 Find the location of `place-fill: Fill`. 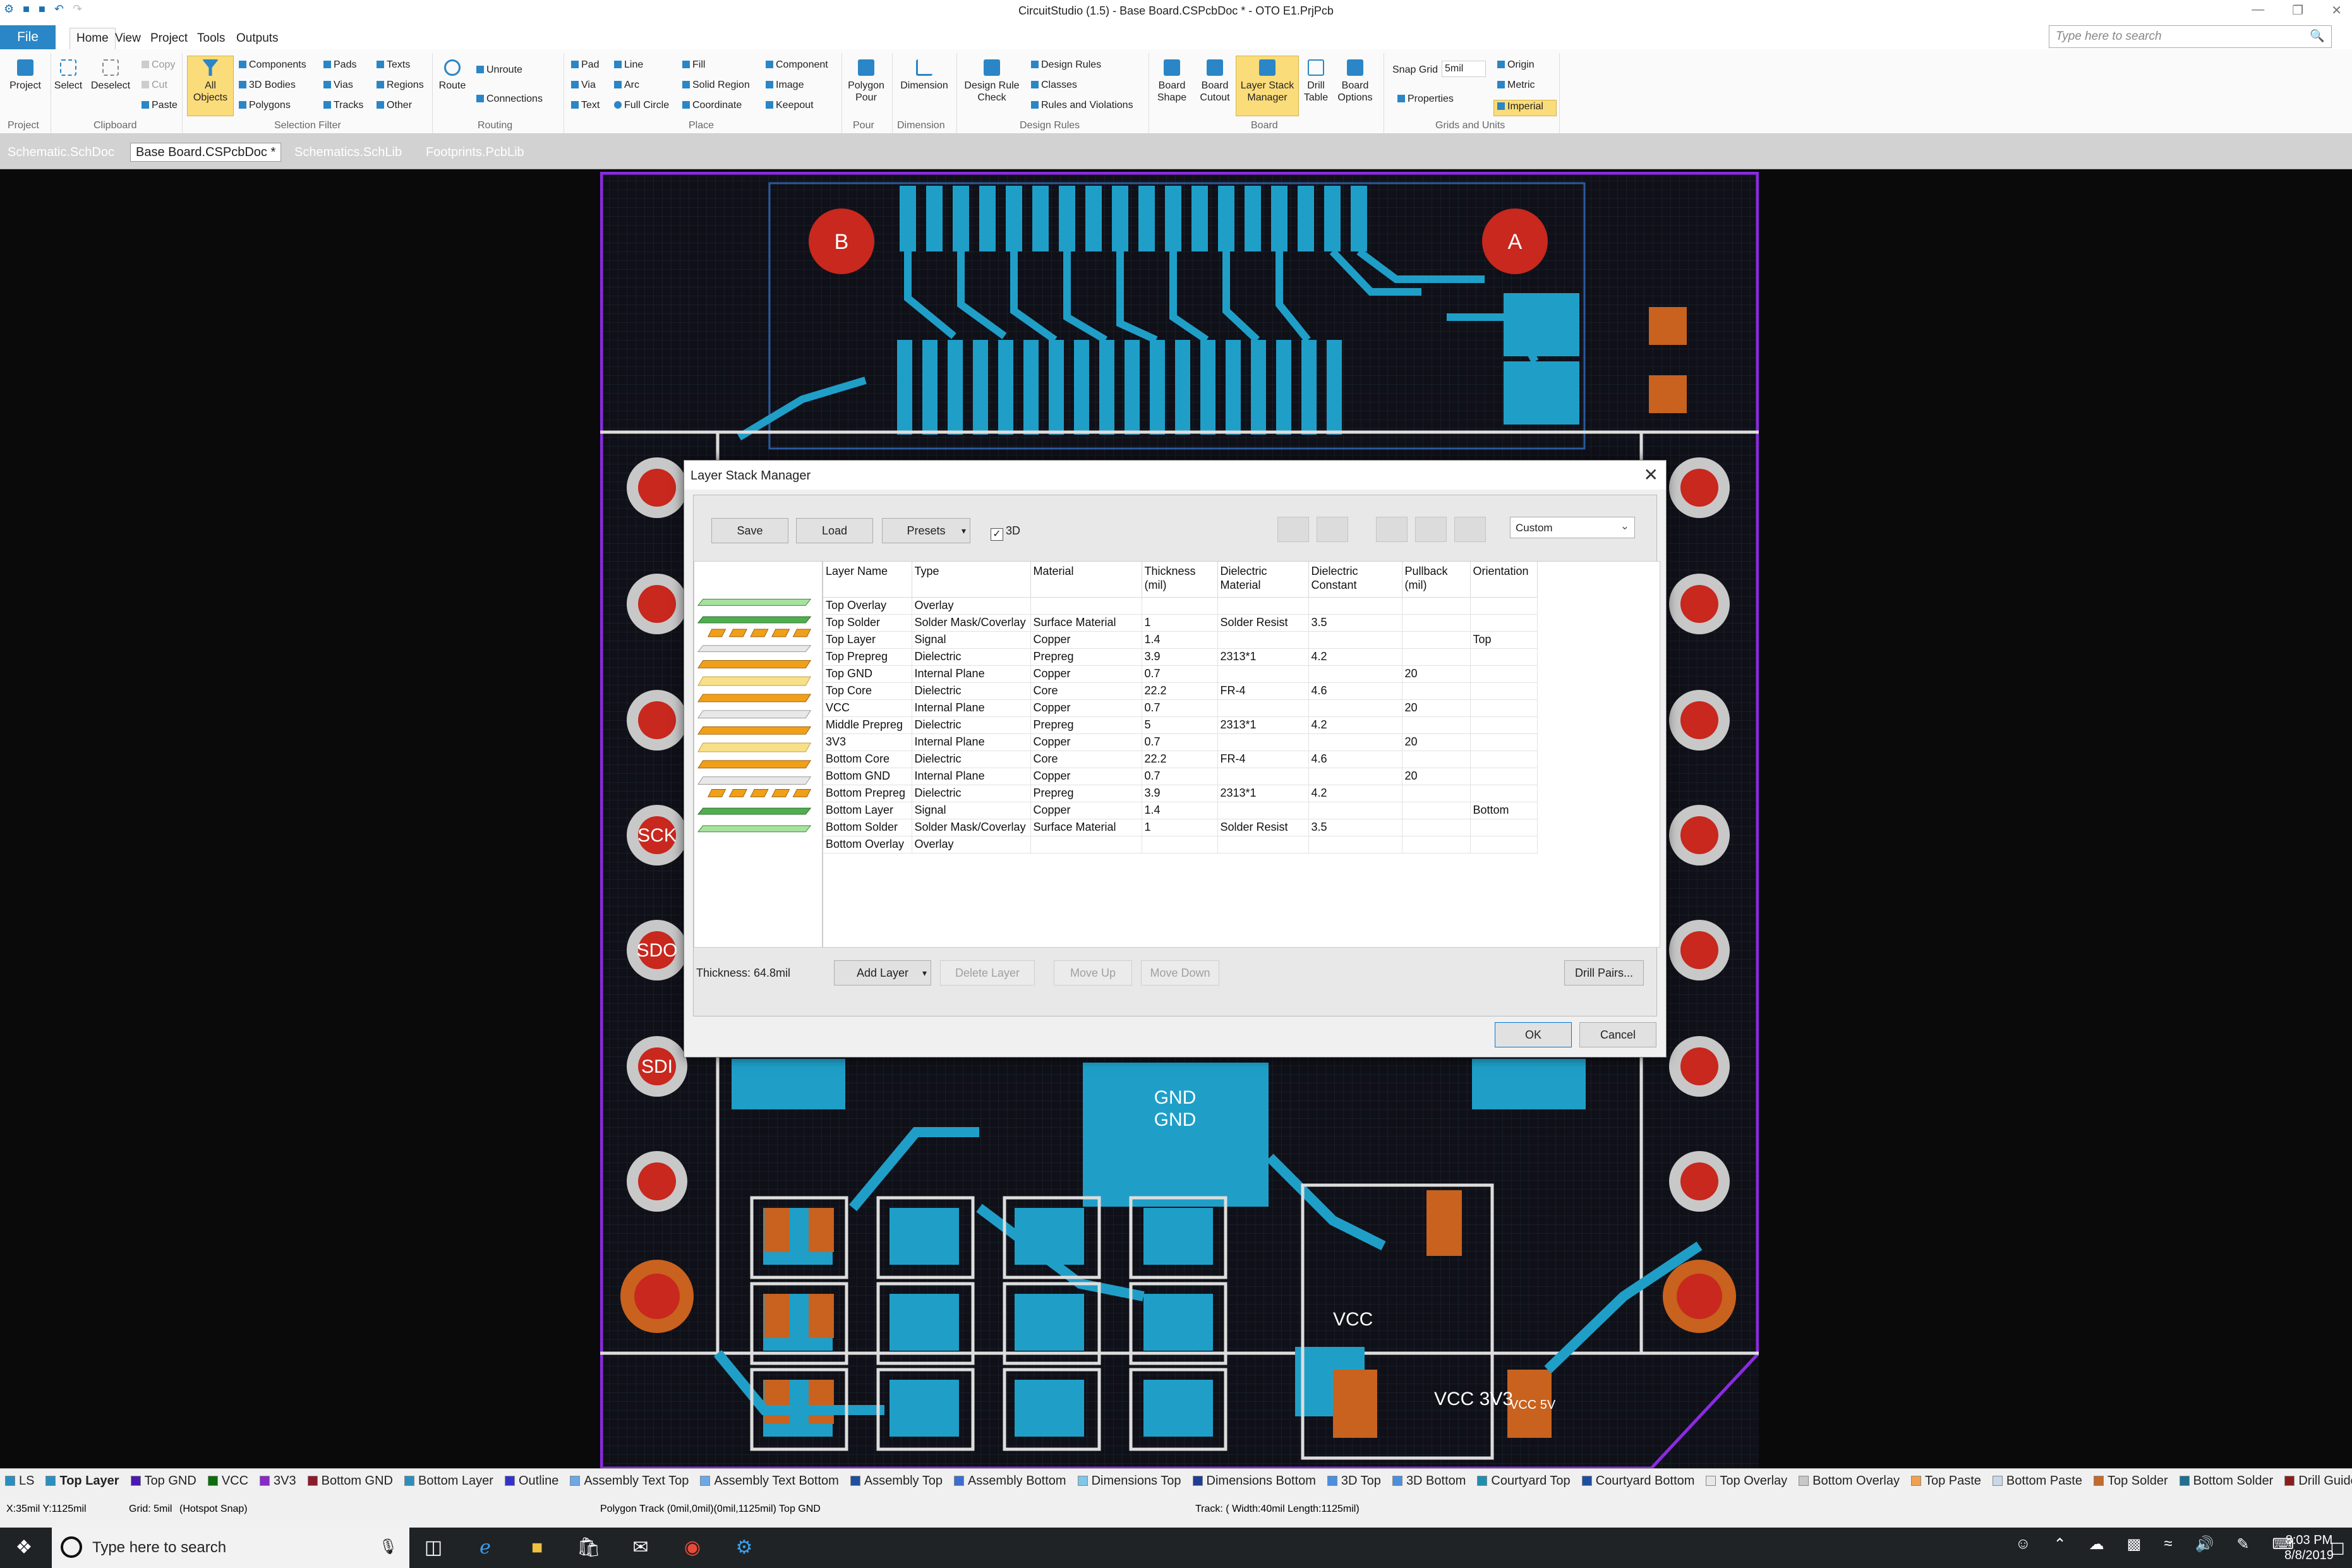

place-fill: Fill is located at coordinates (693, 65).